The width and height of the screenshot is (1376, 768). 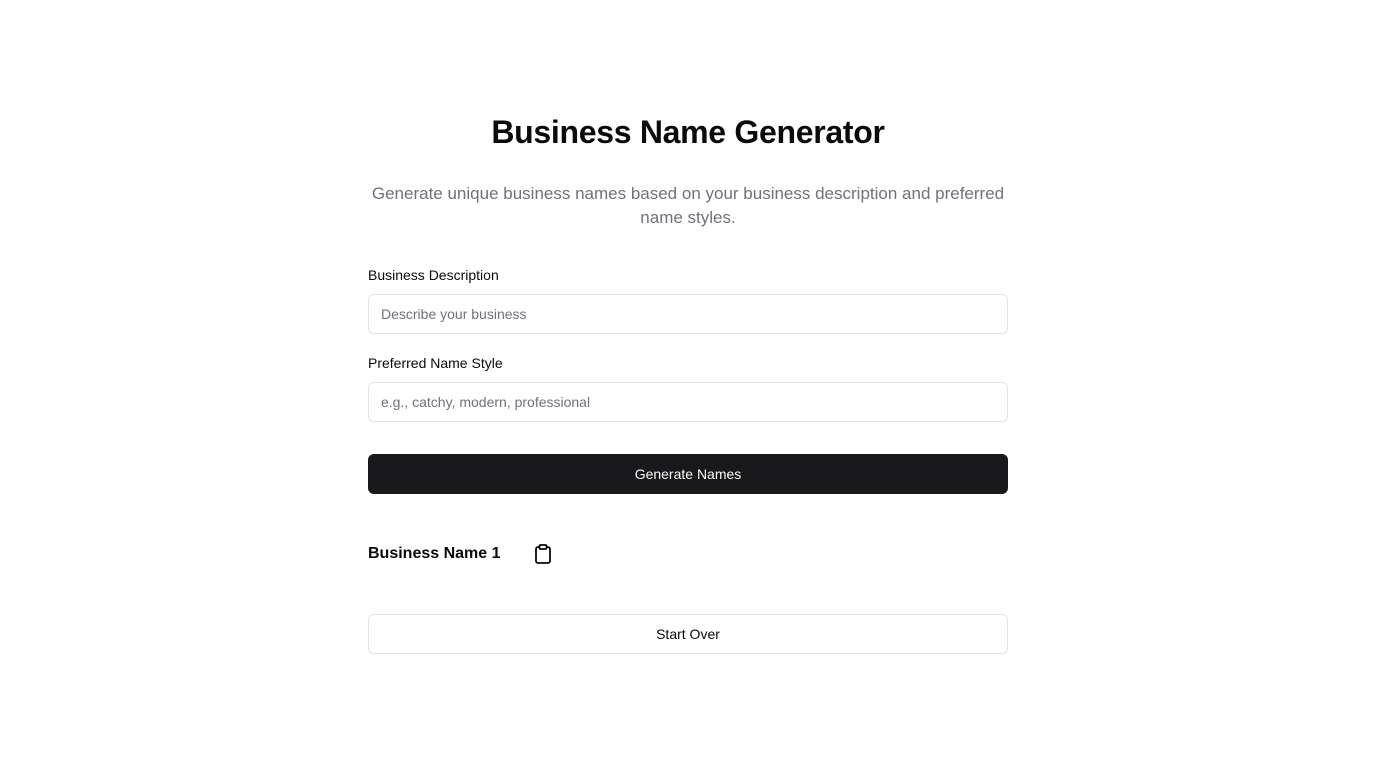 I want to click on name-style-label: Preferred Name Style, so click(x=435, y=363).